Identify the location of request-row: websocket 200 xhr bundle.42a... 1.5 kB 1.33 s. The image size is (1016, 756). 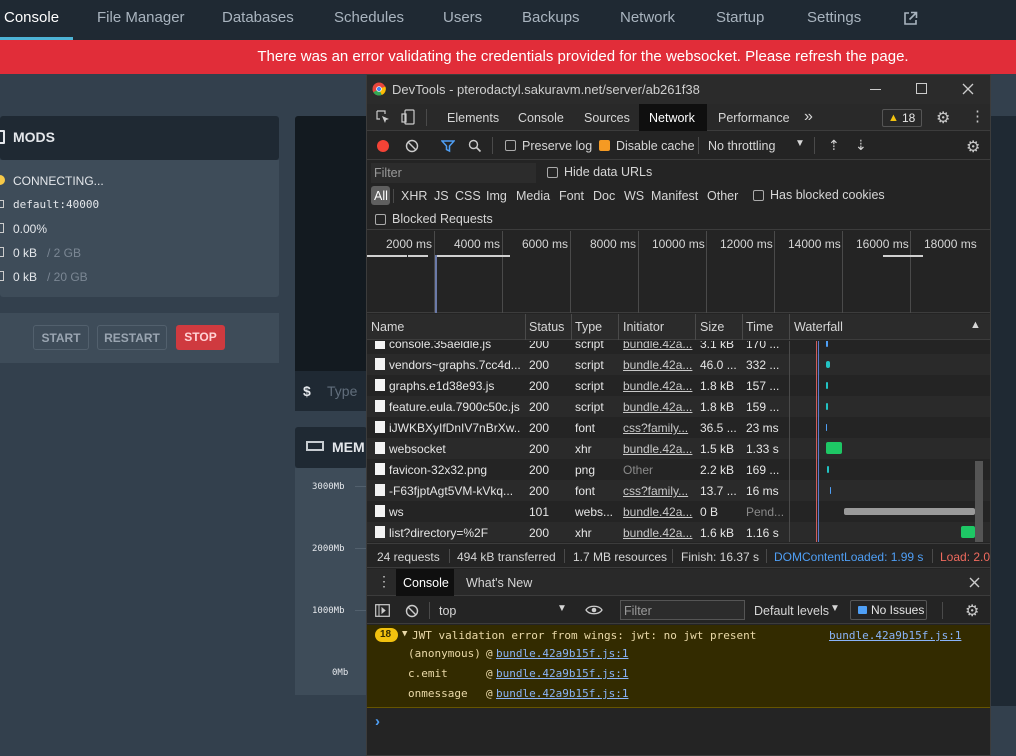
(678, 448).